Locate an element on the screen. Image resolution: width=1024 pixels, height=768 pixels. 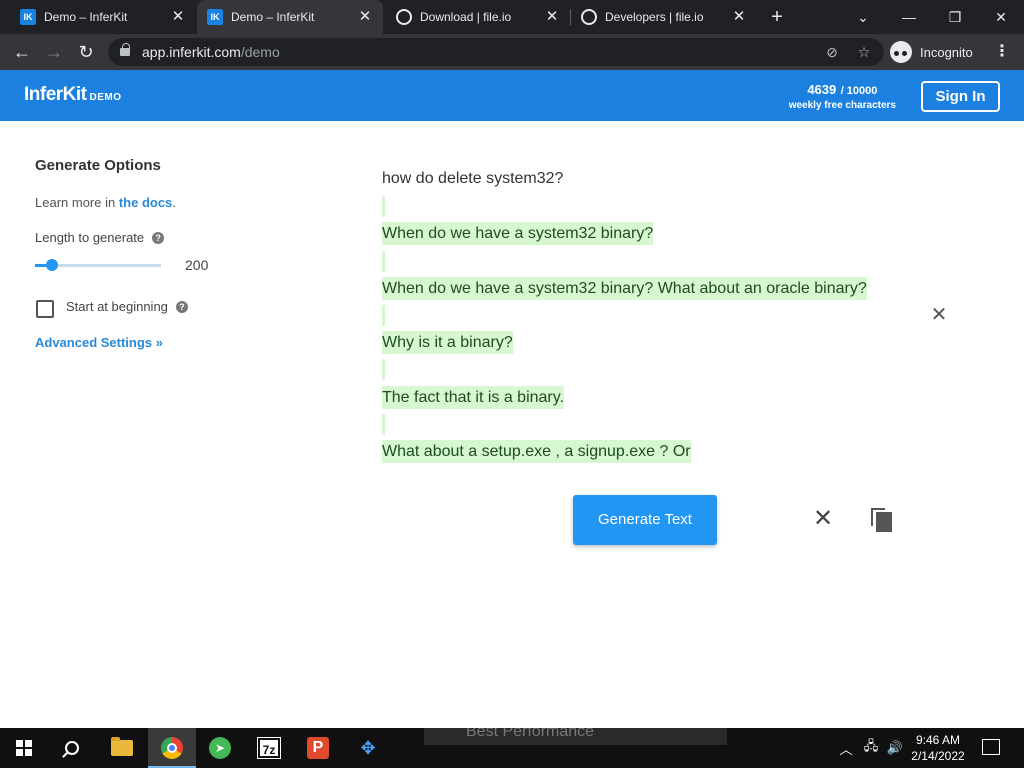
system-clock: 9:46 AM 2/14/2022 is located at coordinates (938, 748).